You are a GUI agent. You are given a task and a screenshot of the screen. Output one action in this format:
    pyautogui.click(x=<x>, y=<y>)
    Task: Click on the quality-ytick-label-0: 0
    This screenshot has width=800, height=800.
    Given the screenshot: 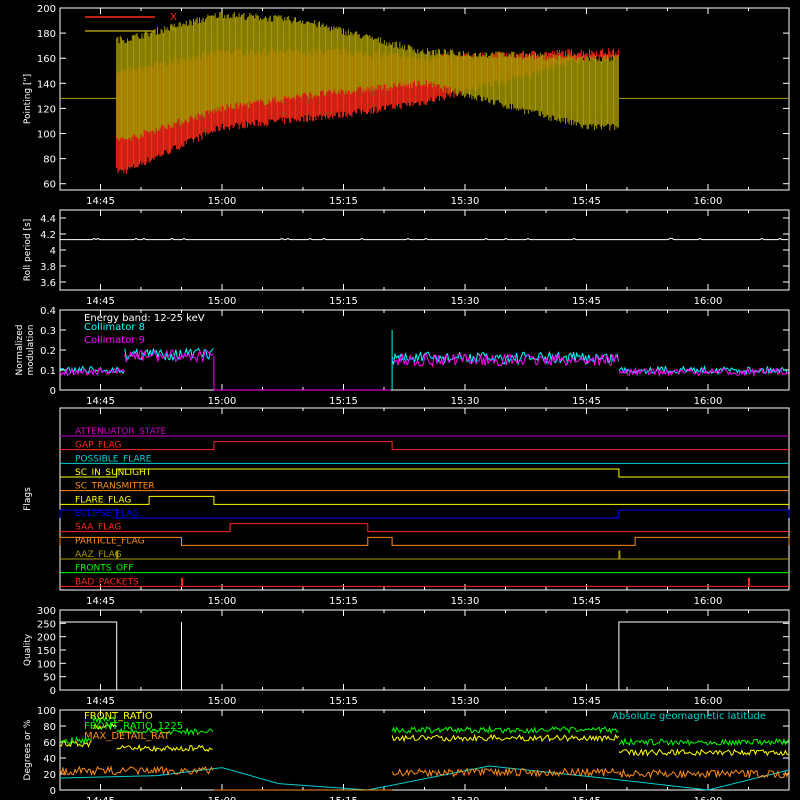 What is the action you would take?
    pyautogui.click(x=53, y=691)
    